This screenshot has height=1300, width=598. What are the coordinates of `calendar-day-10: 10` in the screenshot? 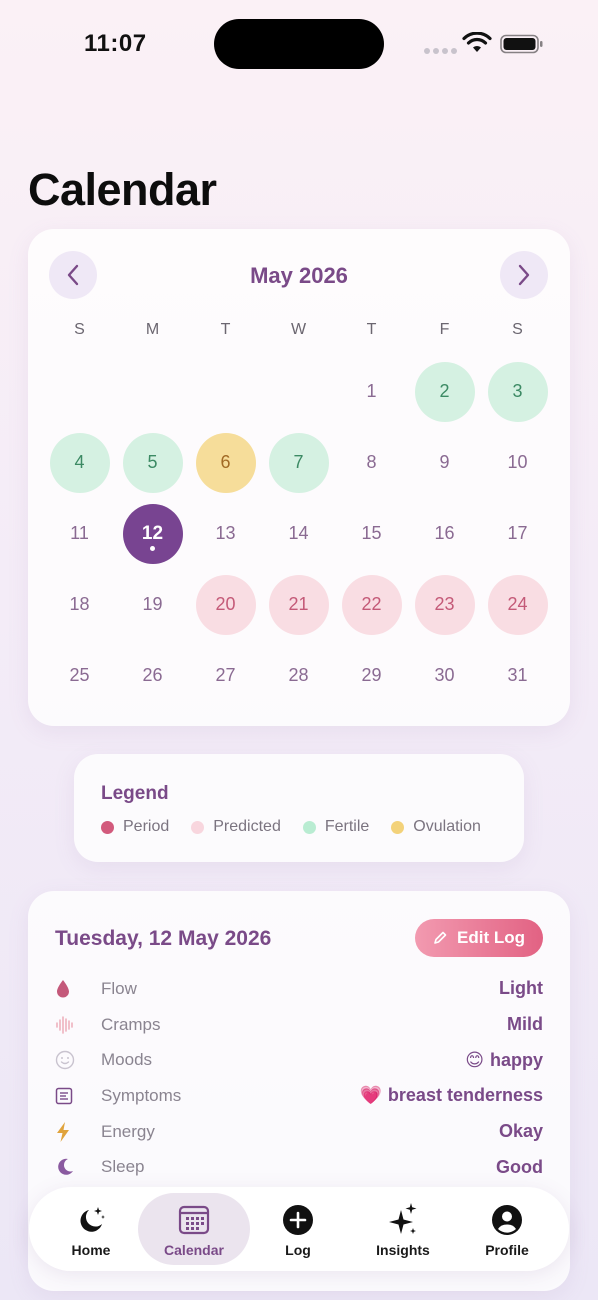 It's located at (517, 462).